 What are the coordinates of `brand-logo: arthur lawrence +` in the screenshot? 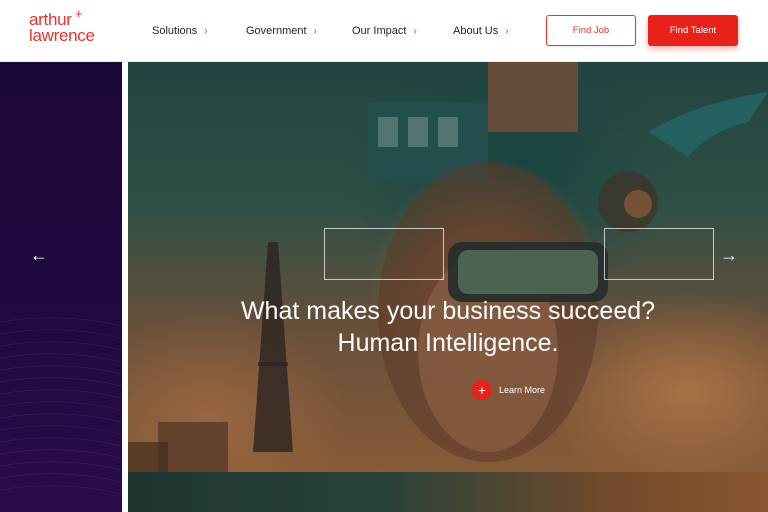 It's located at (62, 25).